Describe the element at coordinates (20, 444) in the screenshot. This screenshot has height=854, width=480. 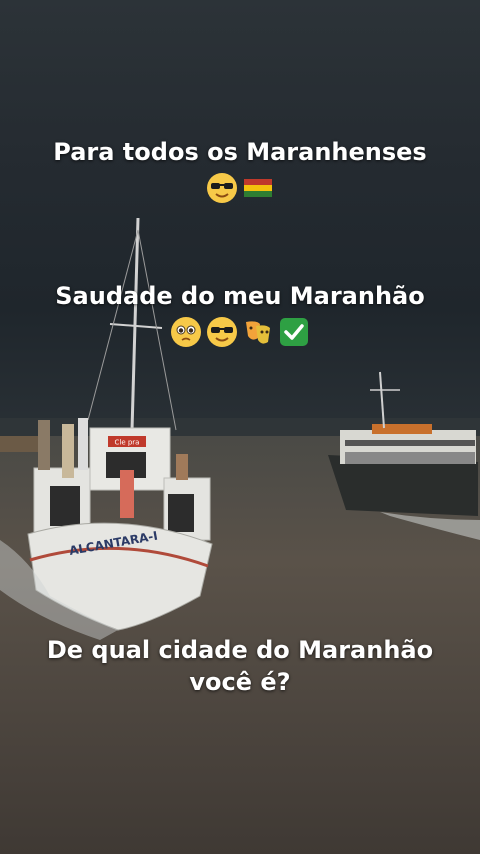
I see `left-shore-structure` at that location.